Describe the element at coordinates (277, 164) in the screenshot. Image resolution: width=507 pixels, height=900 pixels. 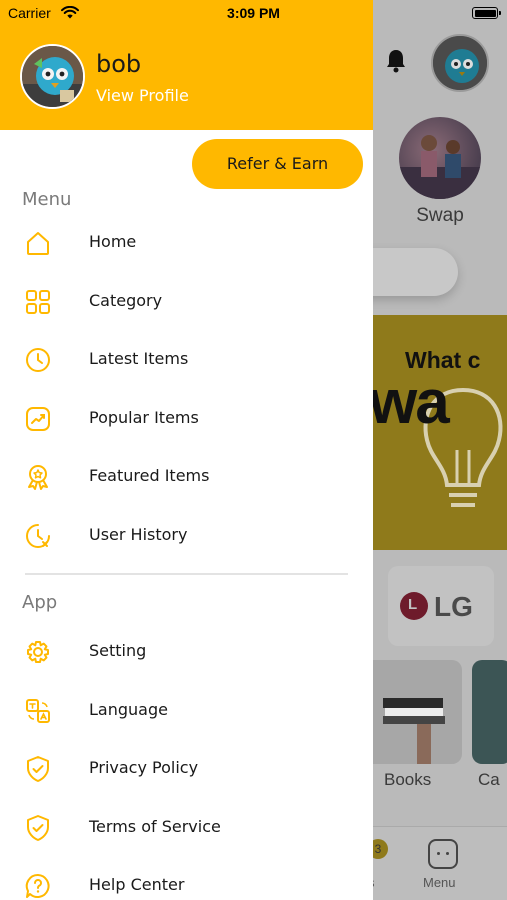
I see `refer-earn-button: Refer & Earn` at that location.